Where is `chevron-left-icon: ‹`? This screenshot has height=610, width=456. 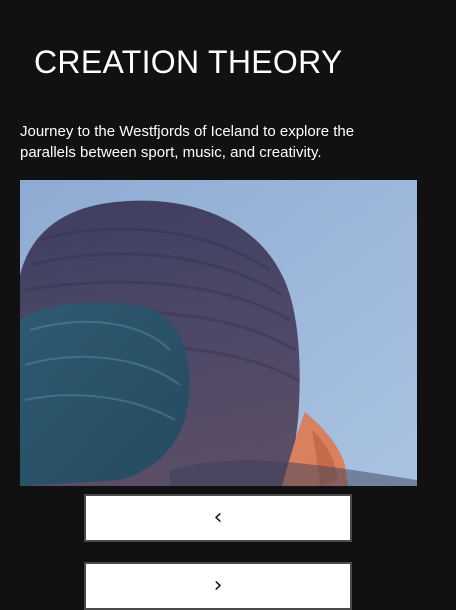 chevron-left-icon: ‹ is located at coordinates (218, 517).